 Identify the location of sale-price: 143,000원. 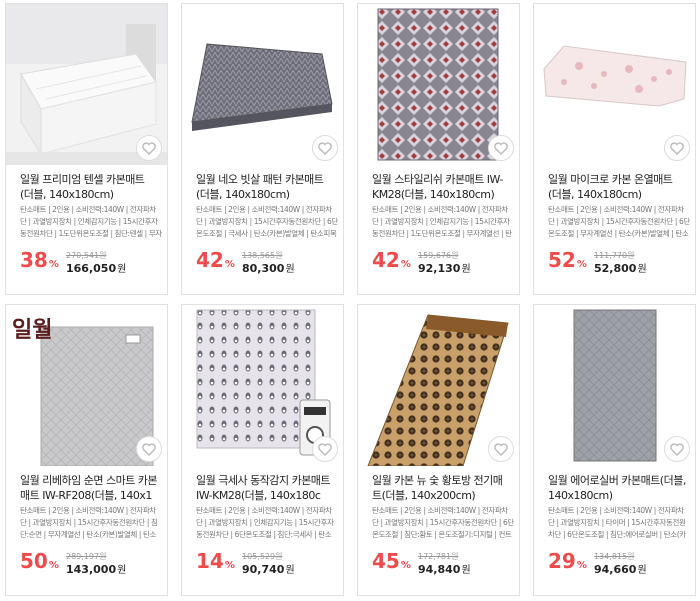
(96, 568).